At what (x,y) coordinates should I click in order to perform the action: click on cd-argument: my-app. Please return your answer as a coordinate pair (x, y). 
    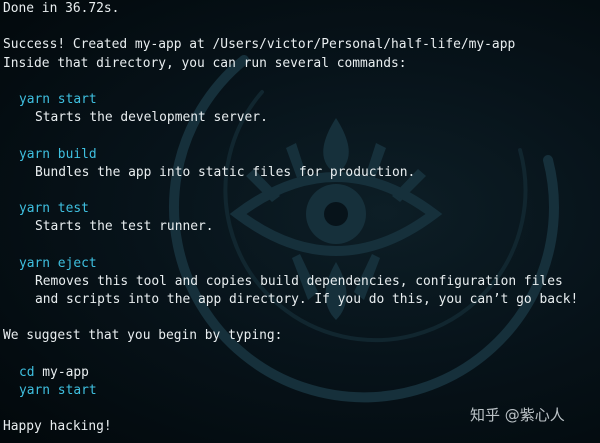
    Looking at the image, I should click on (61, 372).